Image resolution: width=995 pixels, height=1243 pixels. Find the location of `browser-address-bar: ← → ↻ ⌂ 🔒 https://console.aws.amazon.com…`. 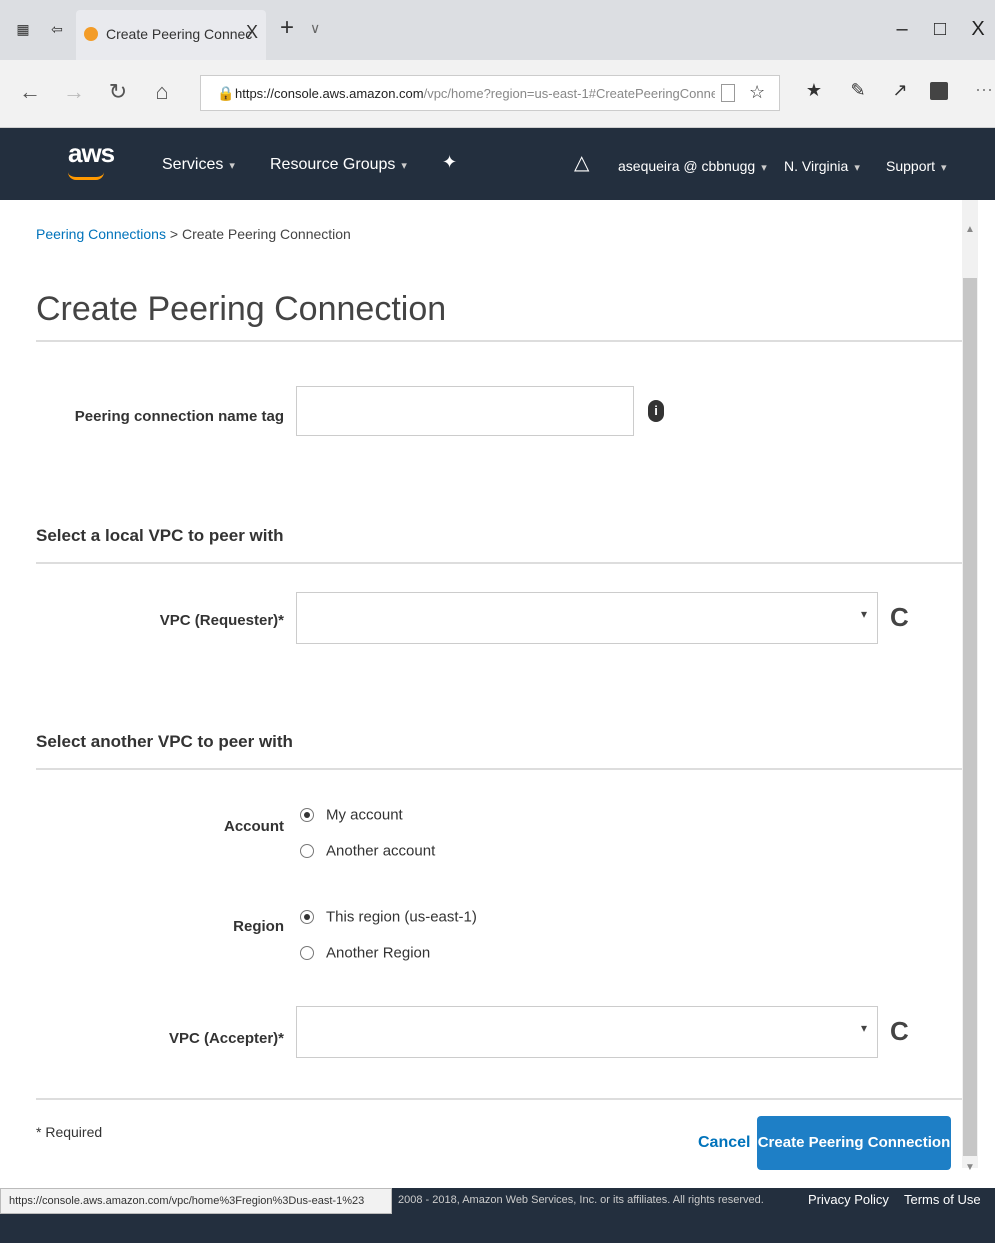

browser-address-bar: ← → ↻ ⌂ 🔒 https://console.aws.amazon.com… is located at coordinates (497, 94).